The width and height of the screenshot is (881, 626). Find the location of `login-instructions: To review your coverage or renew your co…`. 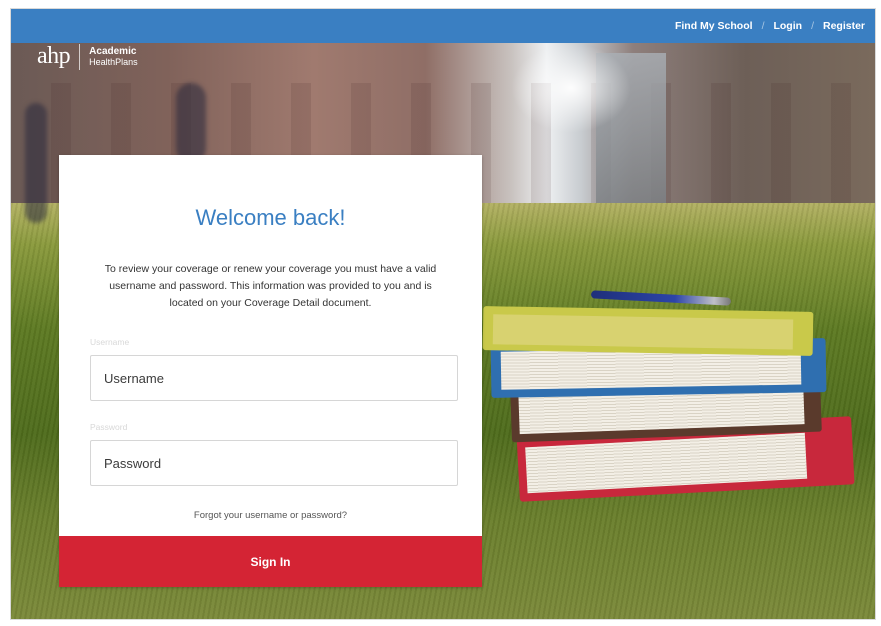

login-instructions: To review your coverage or renew your co… is located at coordinates (270, 286).